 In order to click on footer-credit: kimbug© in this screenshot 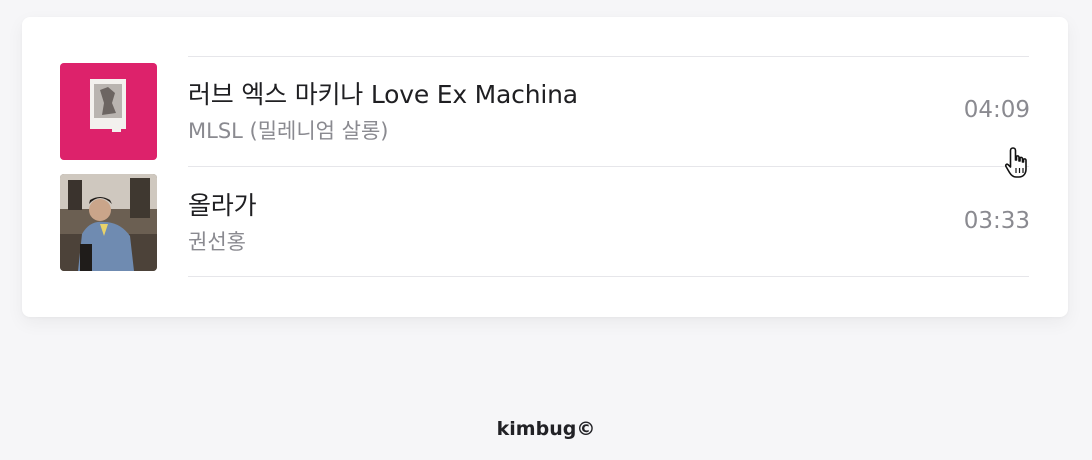, I will do `click(546, 429)`.